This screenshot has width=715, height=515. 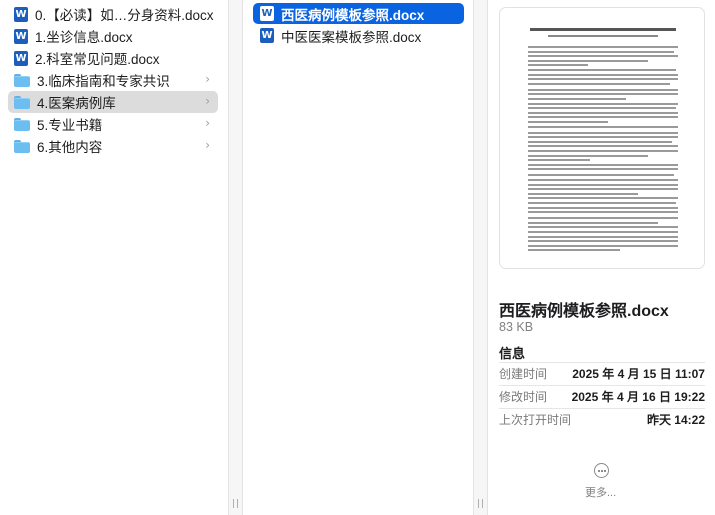 What do you see at coordinates (603, 36) in the screenshot?
I see `thumbnail-subtitle-line` at bounding box center [603, 36].